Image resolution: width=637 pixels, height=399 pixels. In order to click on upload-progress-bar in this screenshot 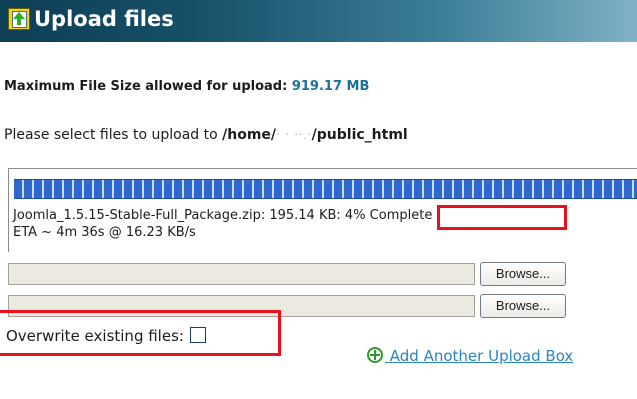, I will do `click(325, 189)`.